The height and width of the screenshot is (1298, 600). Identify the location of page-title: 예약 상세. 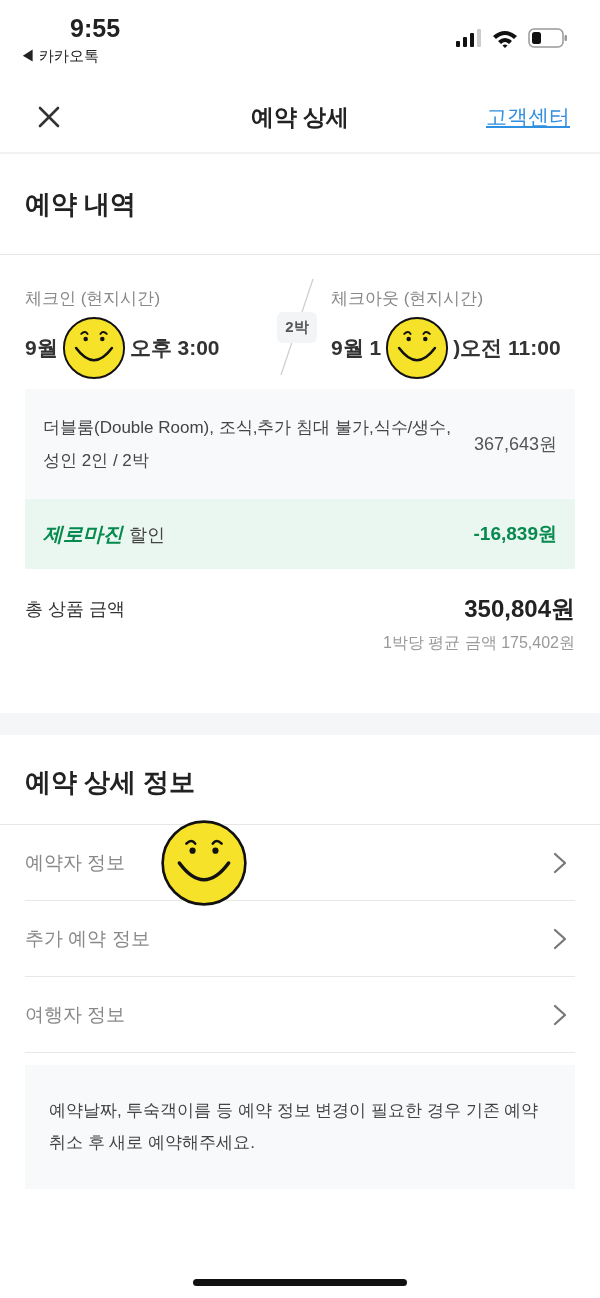
(300, 117).